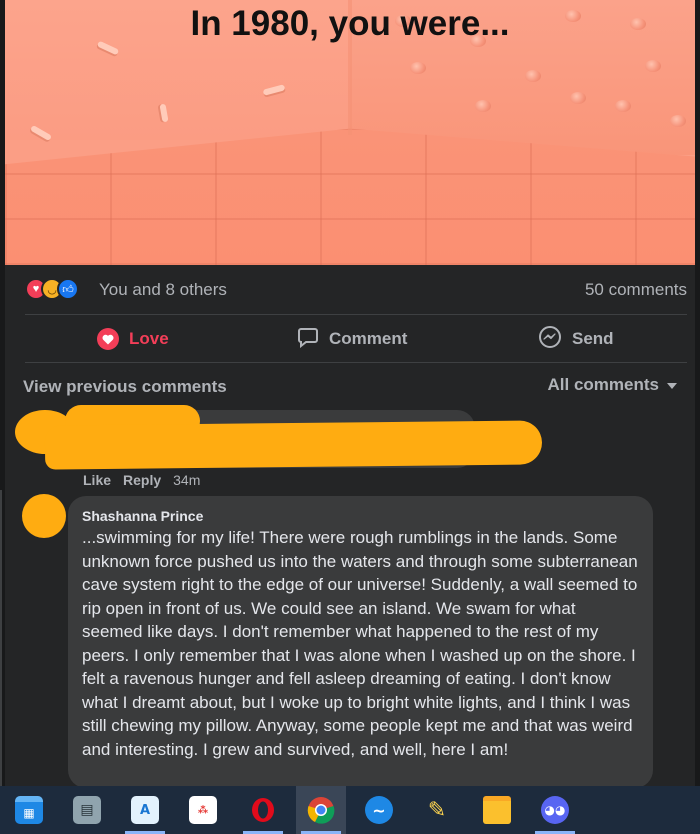 The height and width of the screenshot is (834, 700). I want to click on comment-like-link: Like, so click(97, 480).